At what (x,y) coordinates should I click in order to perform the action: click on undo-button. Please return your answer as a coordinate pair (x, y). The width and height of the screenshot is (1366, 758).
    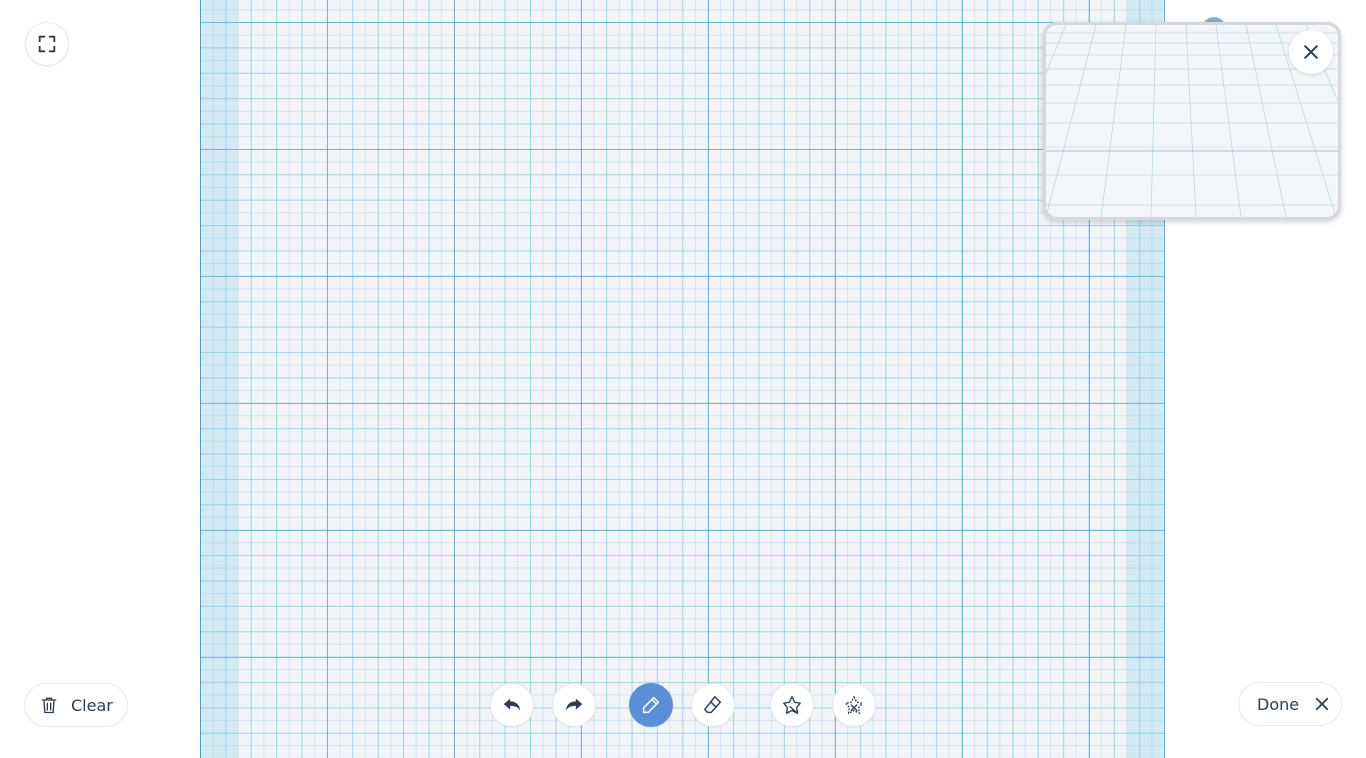
    Looking at the image, I should click on (512, 705).